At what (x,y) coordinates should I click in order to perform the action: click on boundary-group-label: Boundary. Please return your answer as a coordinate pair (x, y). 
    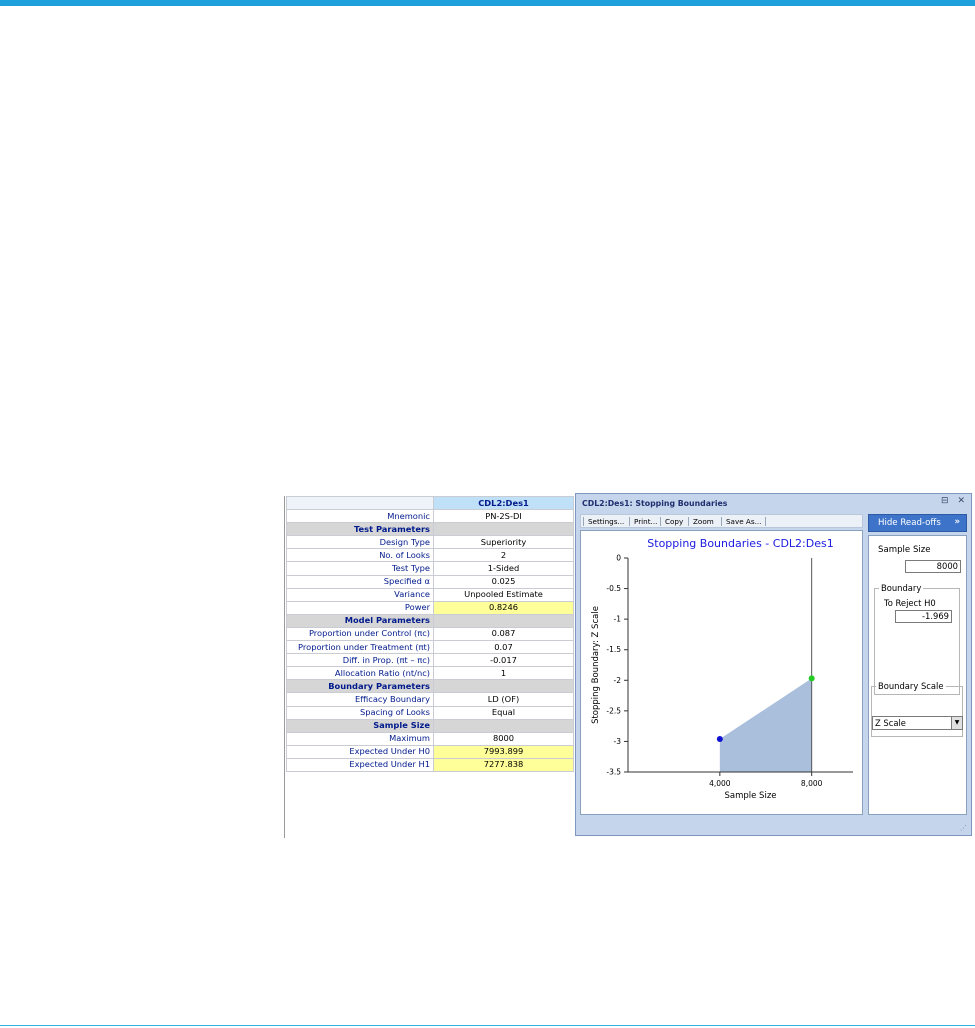
    Looking at the image, I should click on (901, 588).